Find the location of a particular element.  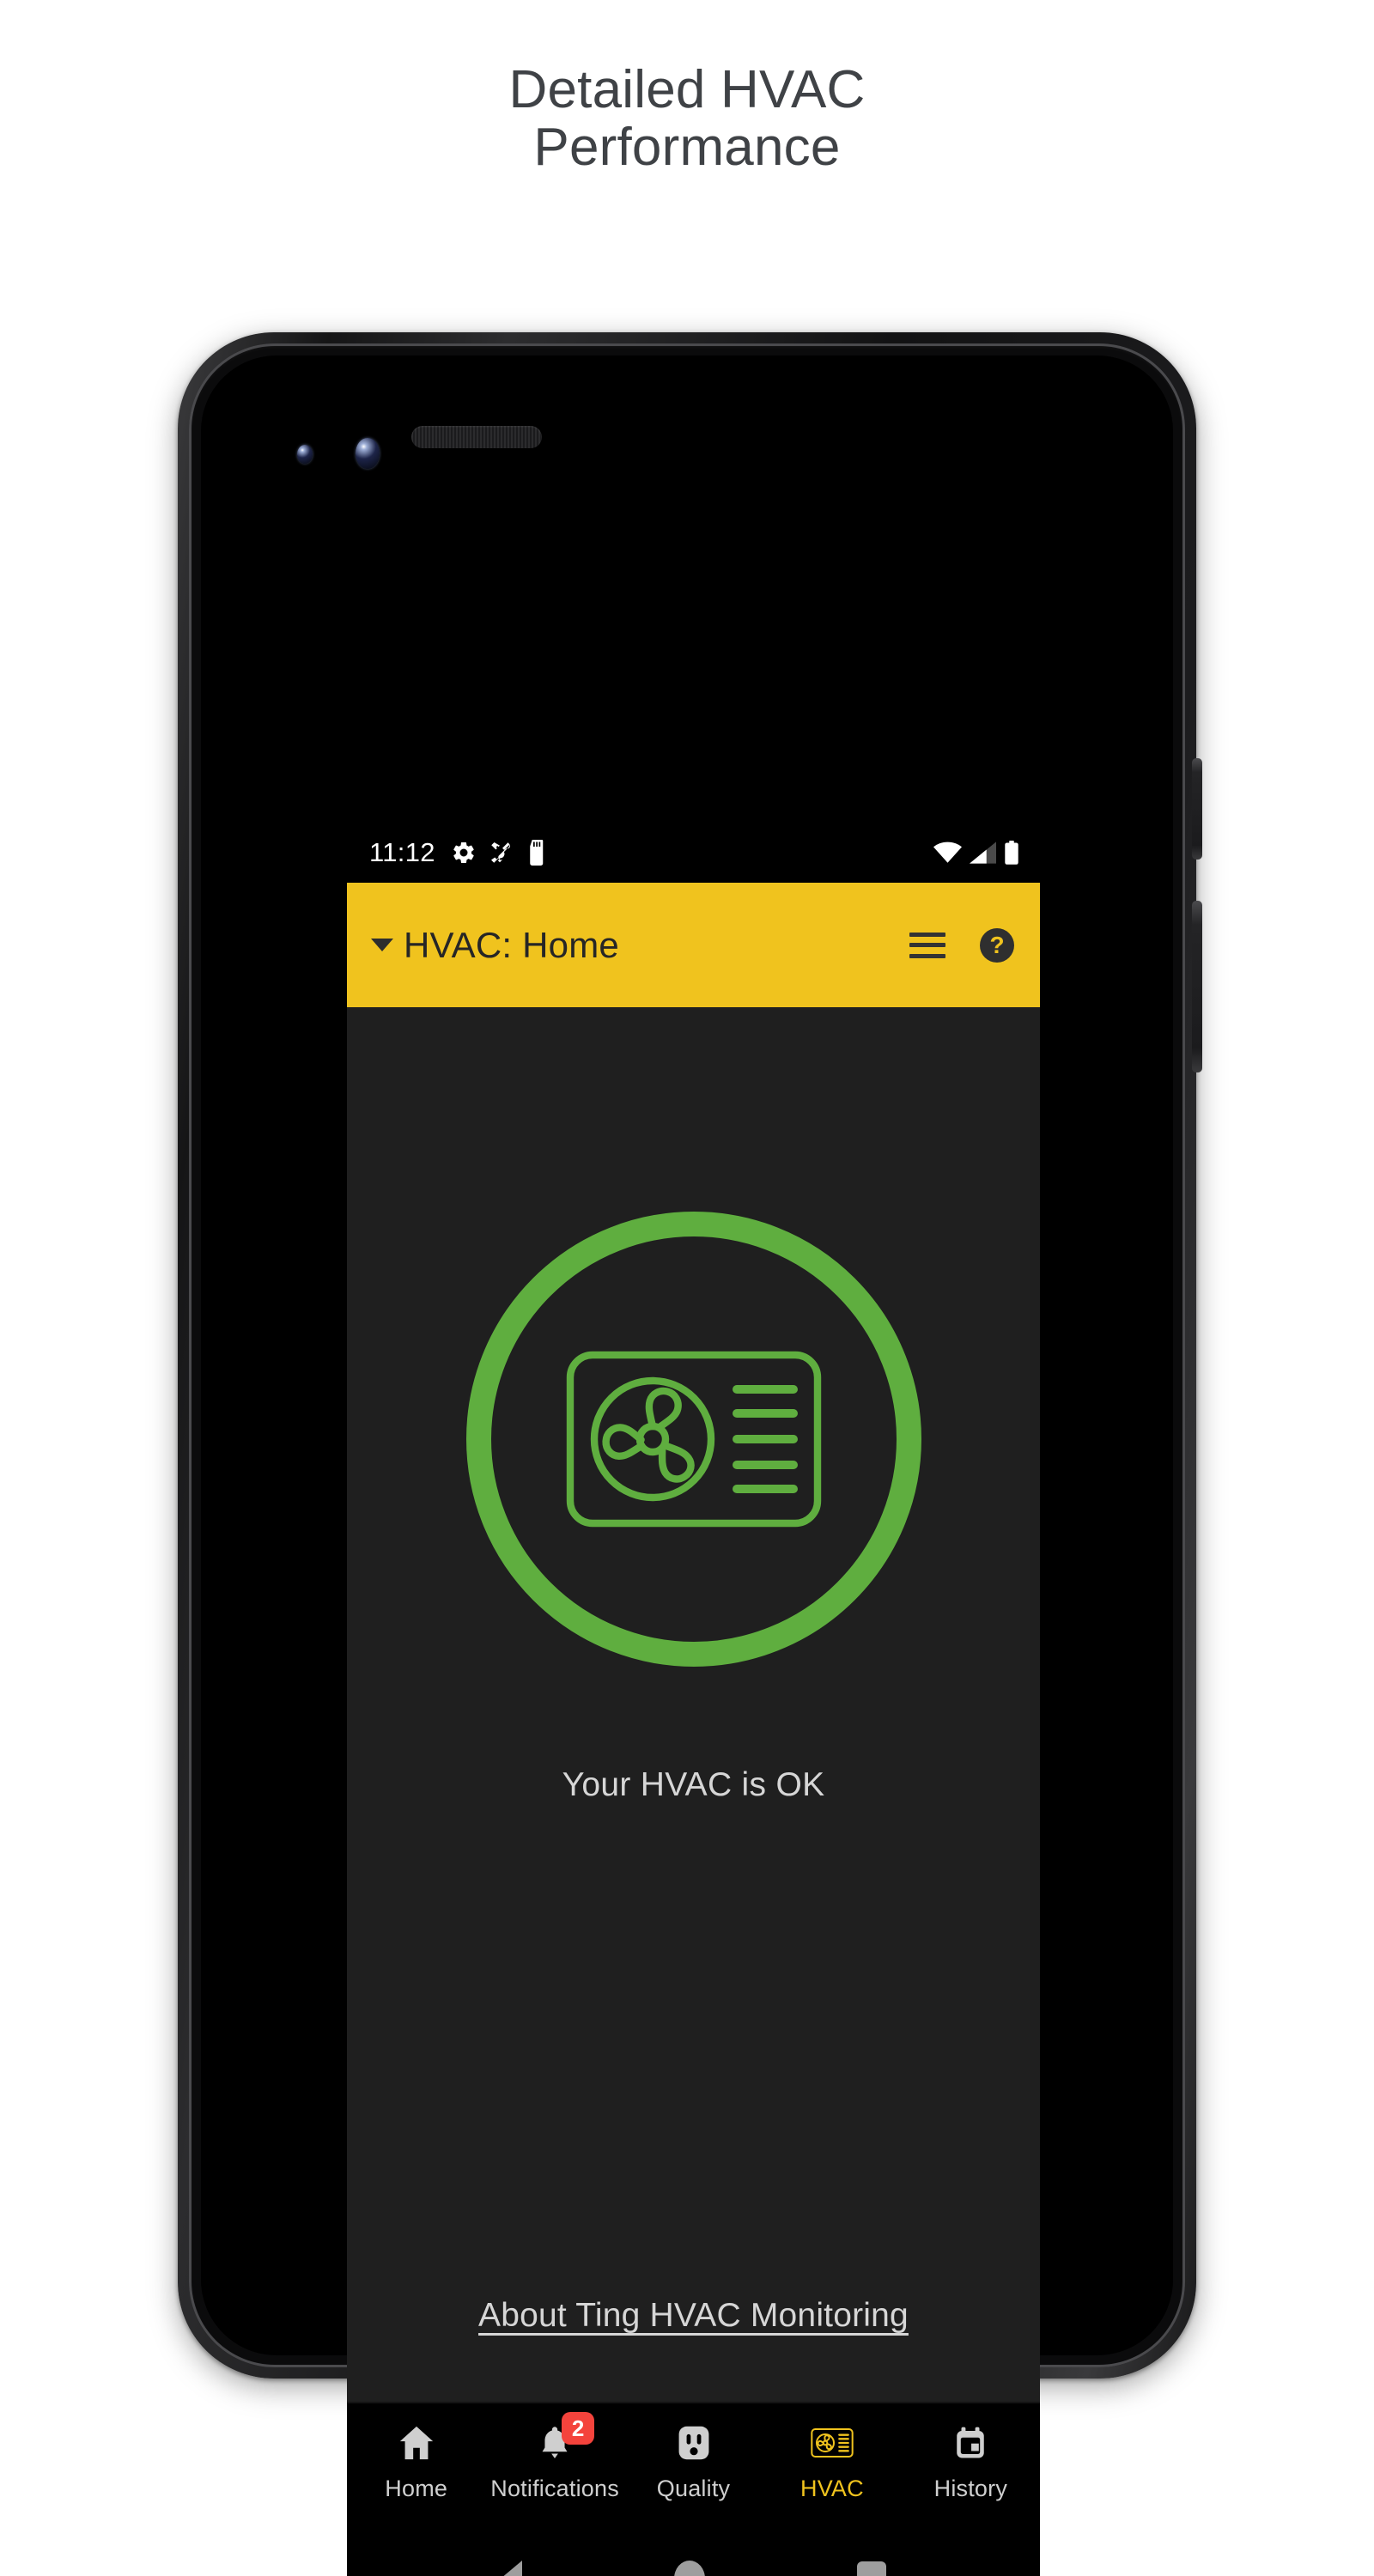

help-icon: ? is located at coordinates (997, 945).